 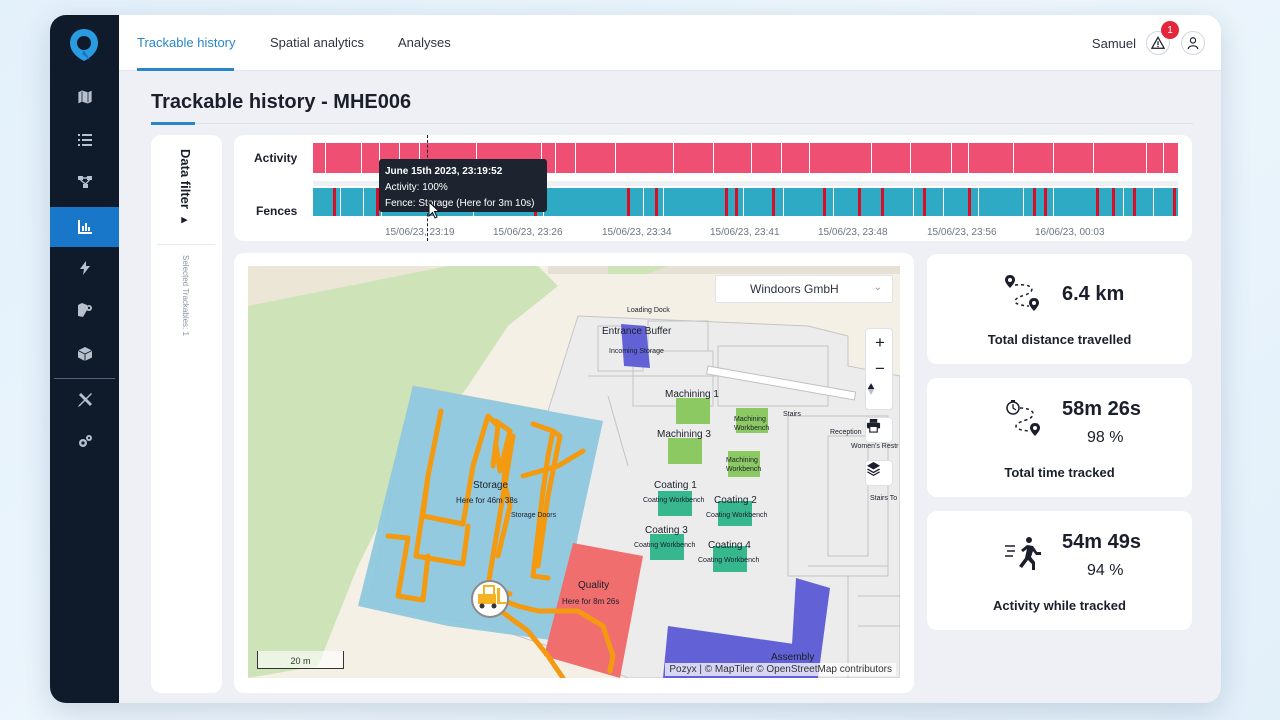 I want to click on sidebar-item-tools, so click(x=84, y=400).